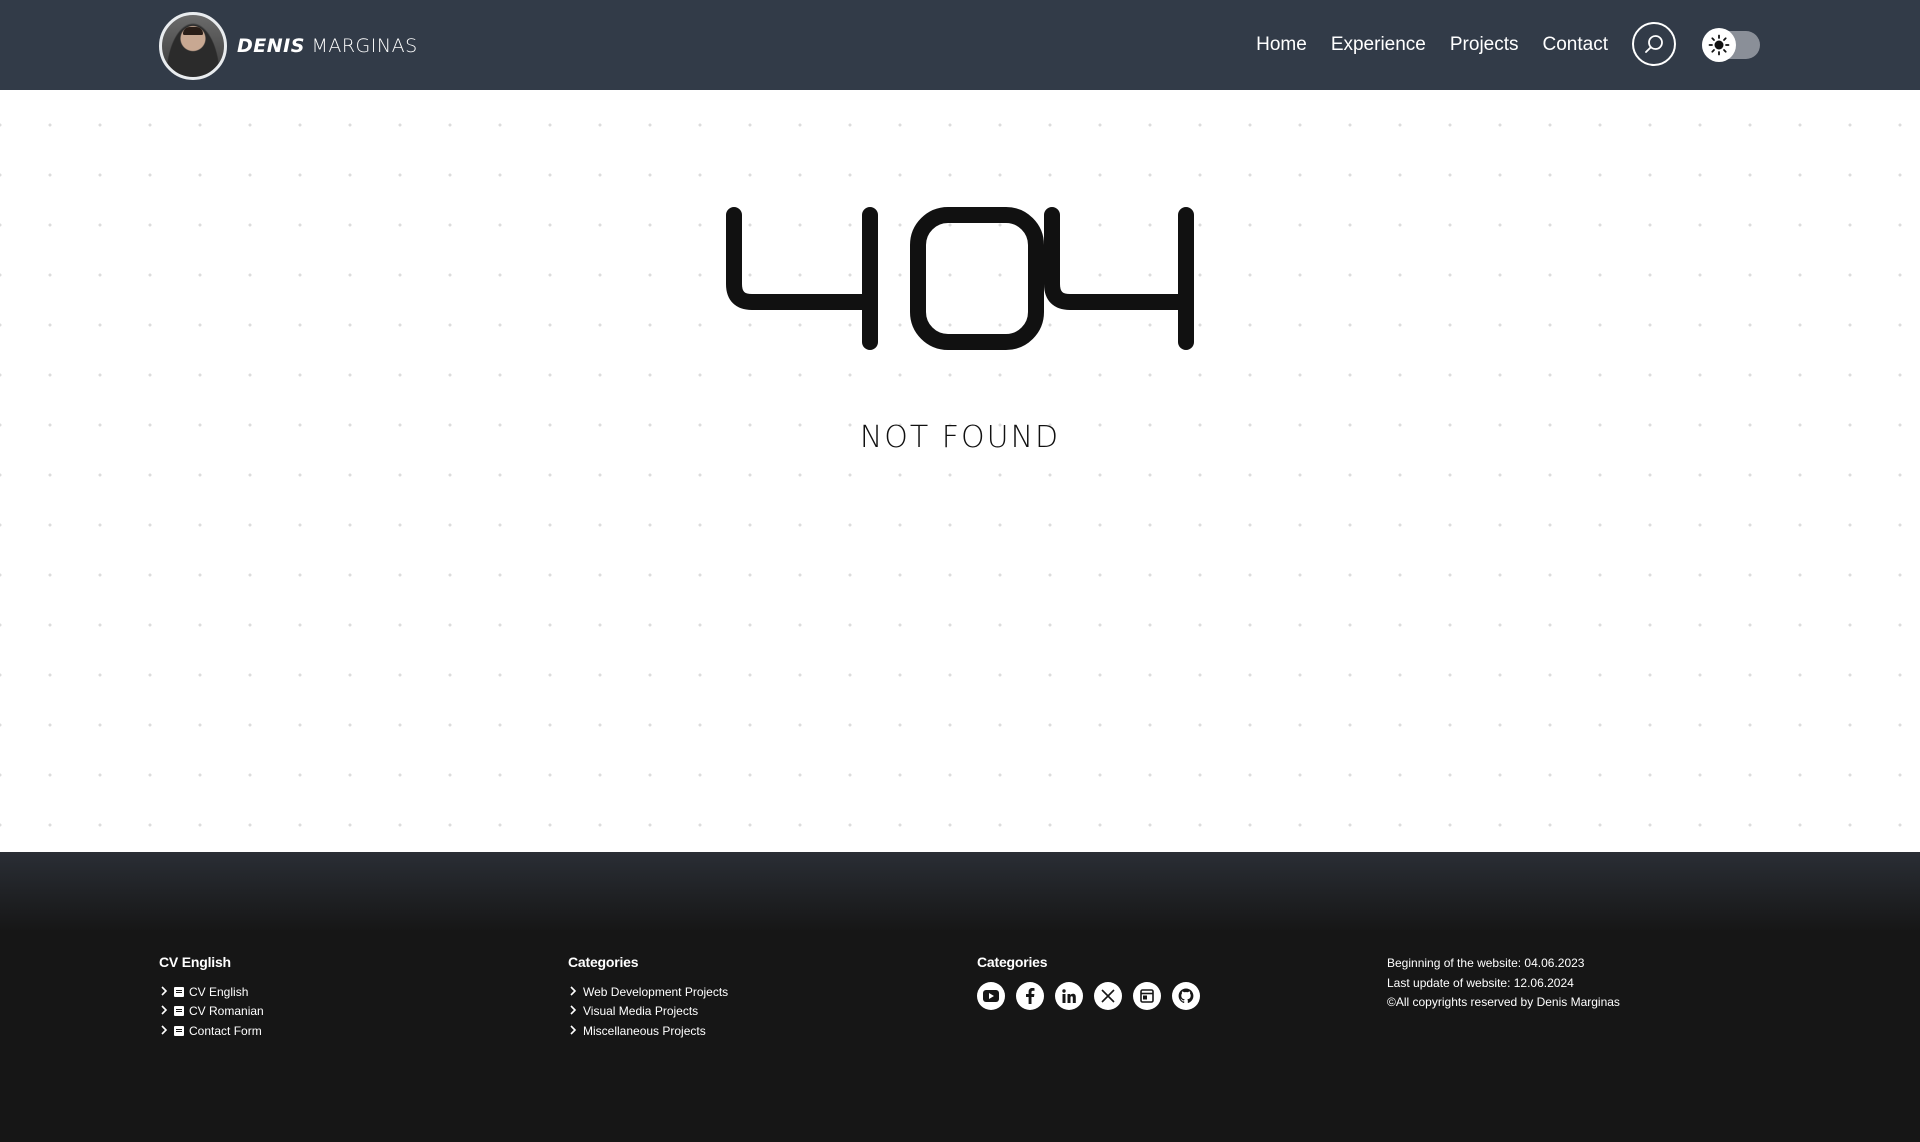 The width and height of the screenshot is (1920, 1142). What do you see at coordinates (648, 1031) in the screenshot?
I see `footer-link-misc: Miscellaneous Projects` at bounding box center [648, 1031].